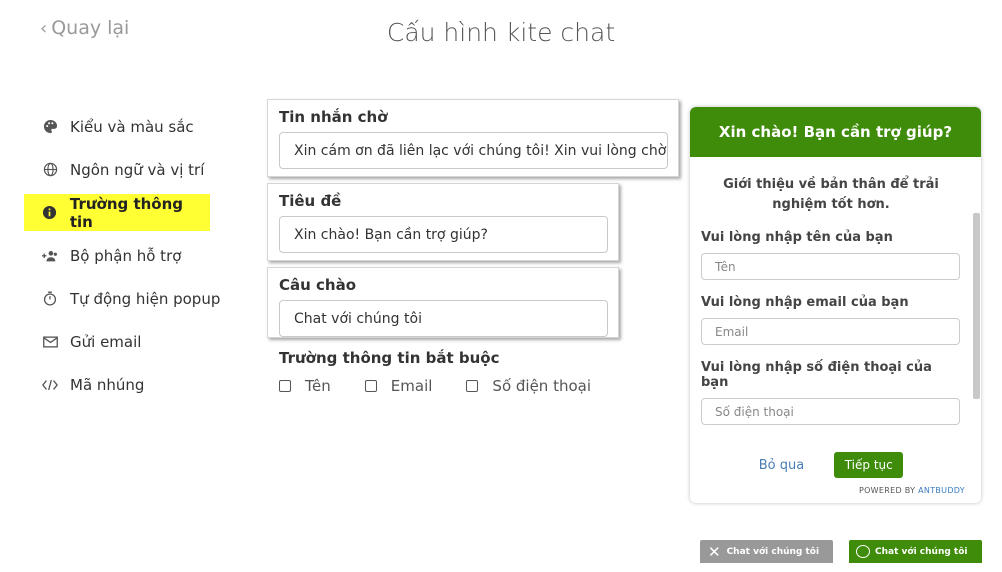 The width and height of the screenshot is (1002, 572). I want to click on sidebar-item-label: Mã nhúng, so click(107, 384).